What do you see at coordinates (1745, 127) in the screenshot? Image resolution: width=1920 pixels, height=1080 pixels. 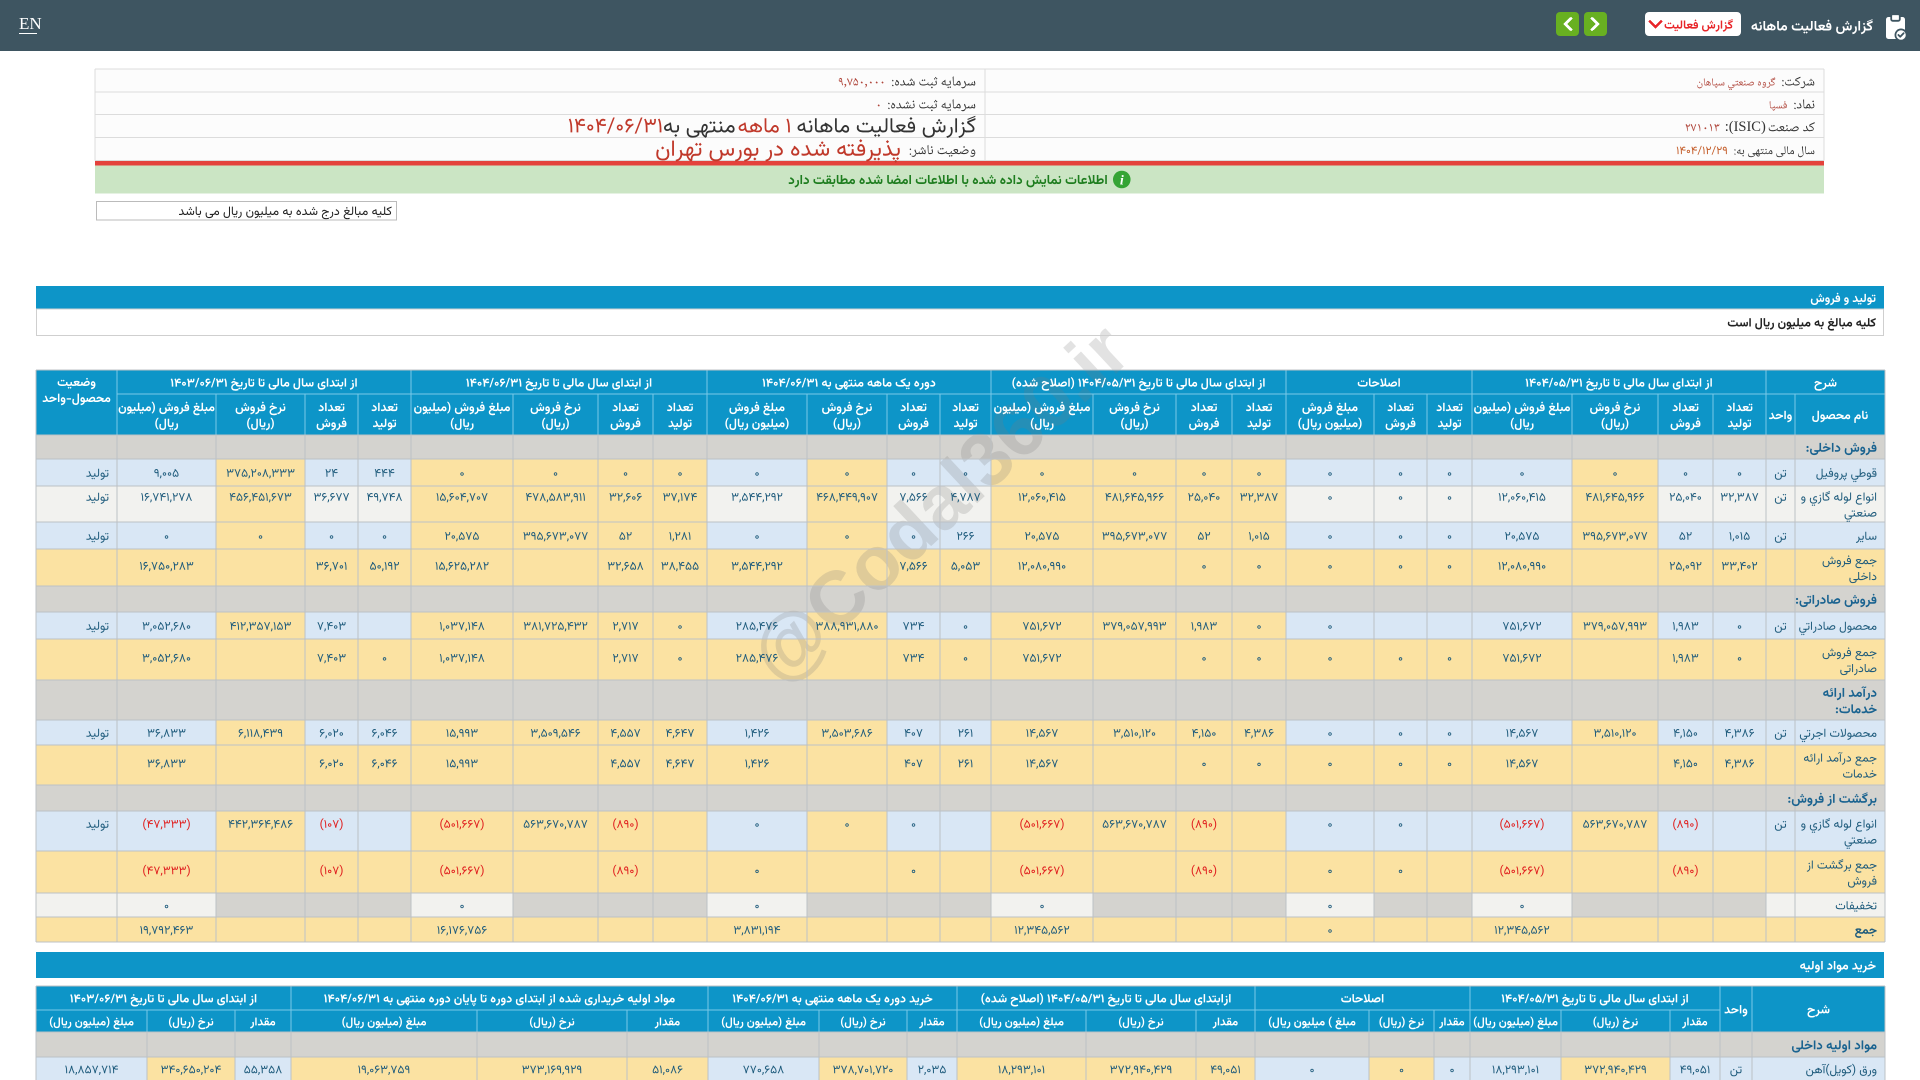 I see `svg-text: :(ISIC)` at bounding box center [1745, 127].